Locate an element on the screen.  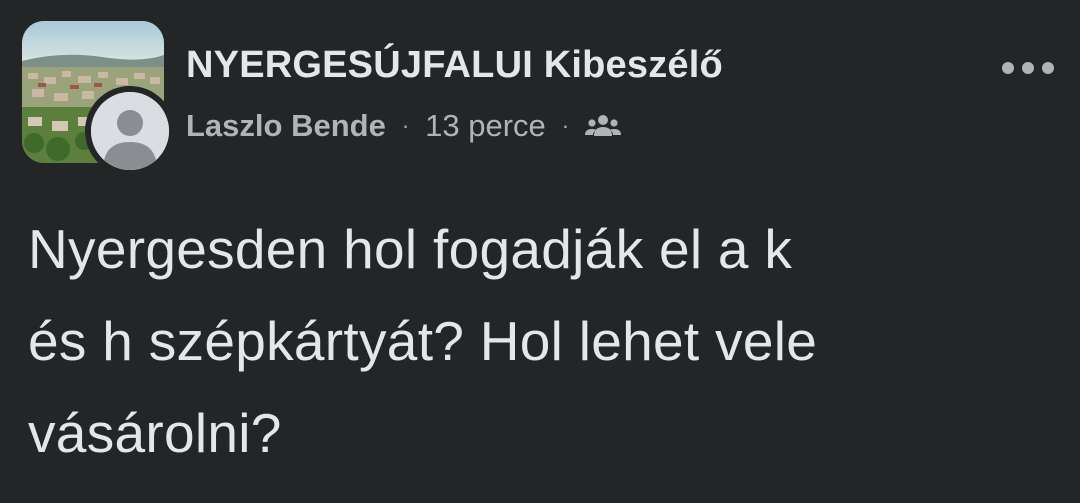
post-meta: Laszlo Bende · 13 perce · is located at coordinates (404, 126).